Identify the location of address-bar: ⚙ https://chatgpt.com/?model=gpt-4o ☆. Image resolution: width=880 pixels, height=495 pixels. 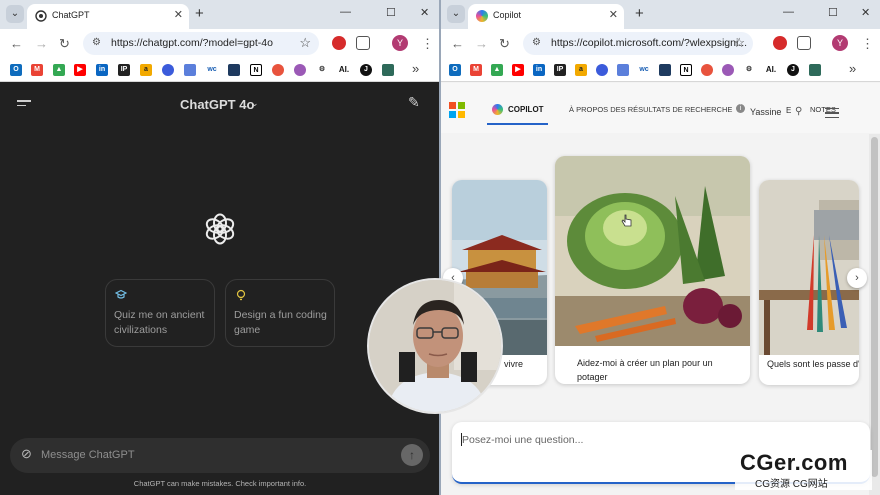
(201, 43).